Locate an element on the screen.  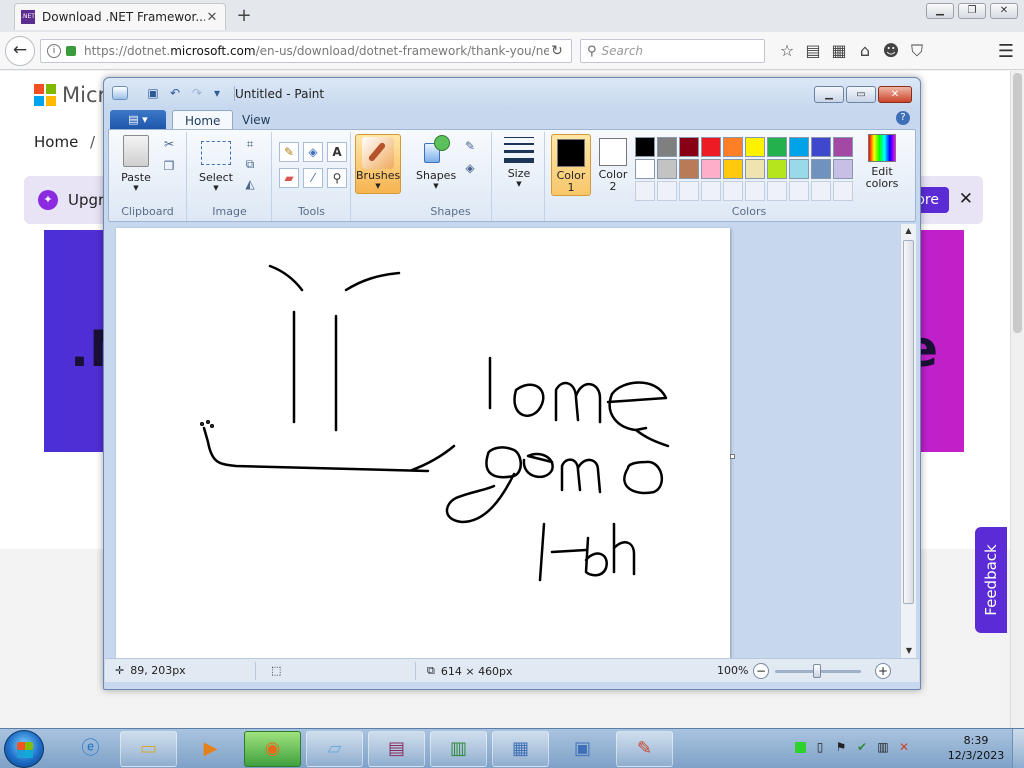
search-input: ⚲ Search is located at coordinates (672, 51).